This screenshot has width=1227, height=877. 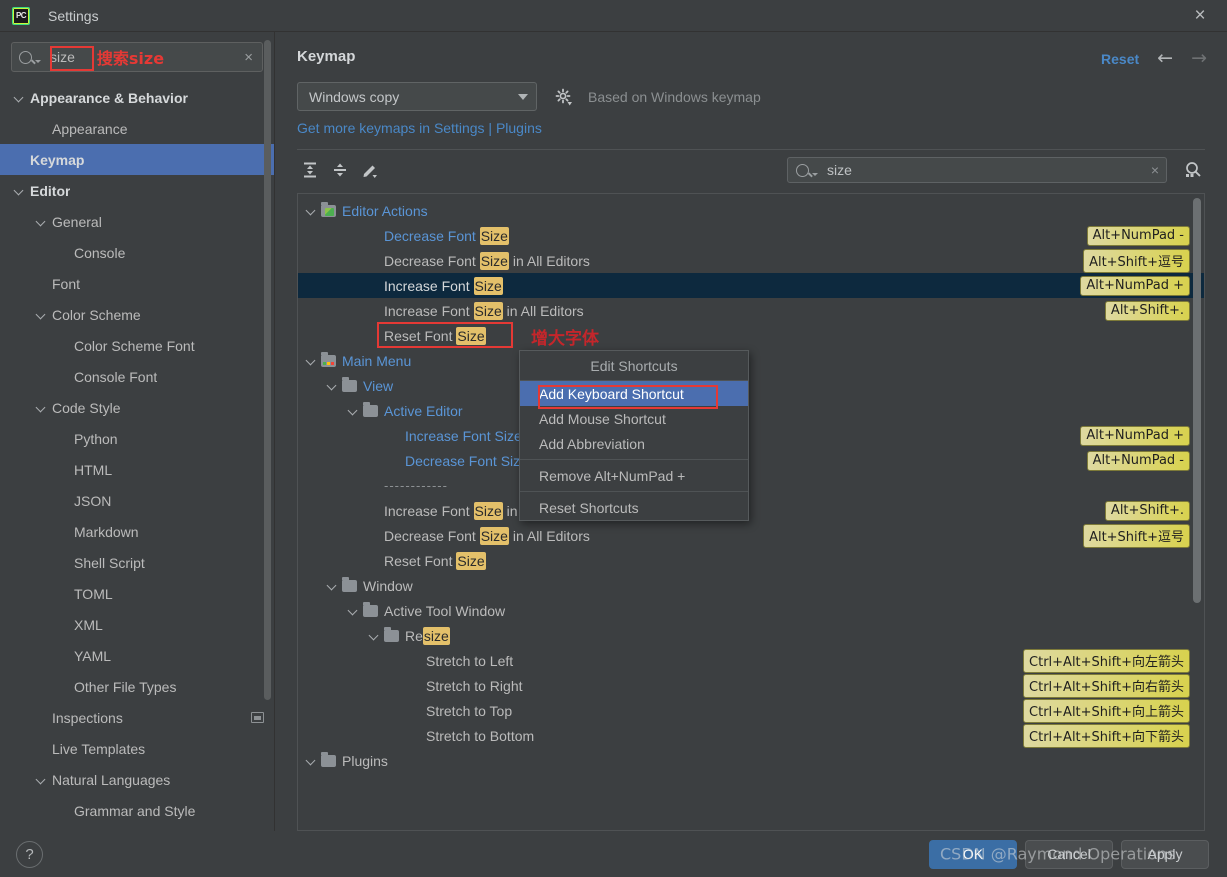 What do you see at coordinates (563, 97) in the screenshot?
I see `gear-icon` at bounding box center [563, 97].